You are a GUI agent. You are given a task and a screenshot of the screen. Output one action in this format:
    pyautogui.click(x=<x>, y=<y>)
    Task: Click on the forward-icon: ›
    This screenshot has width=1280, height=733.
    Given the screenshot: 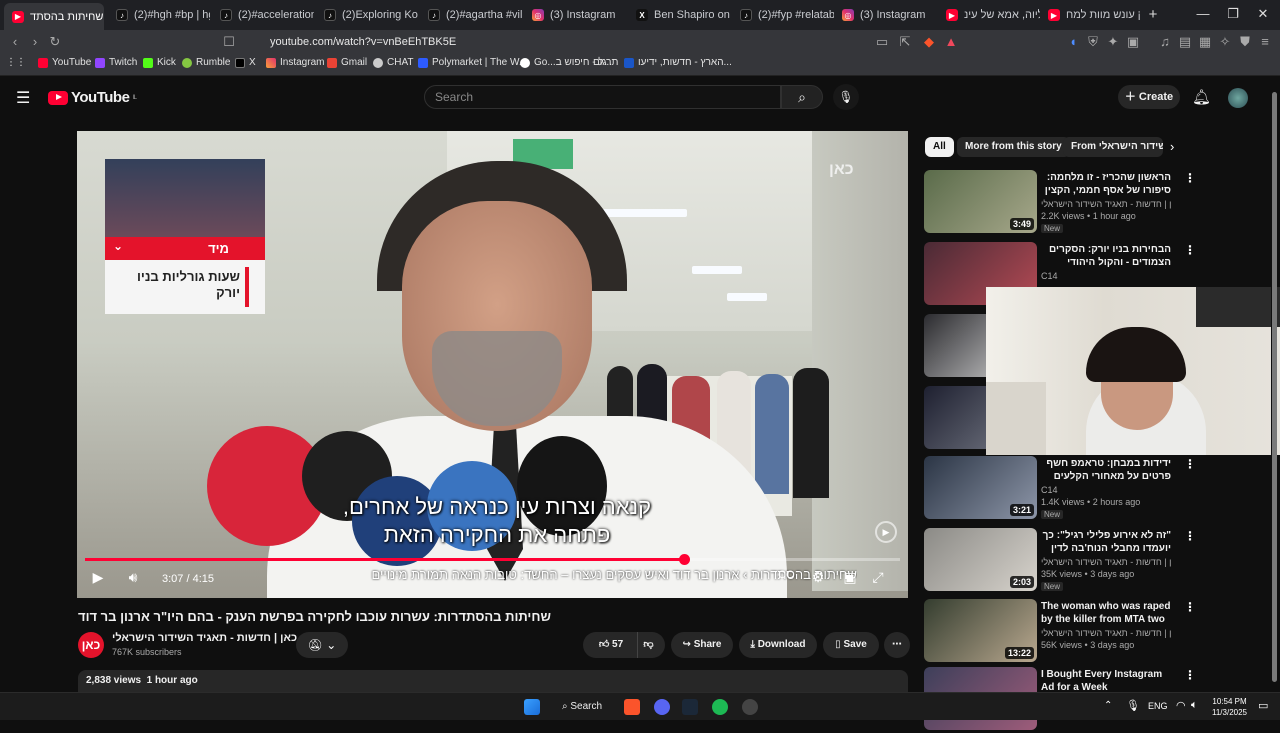 What is the action you would take?
    pyautogui.click(x=35, y=41)
    